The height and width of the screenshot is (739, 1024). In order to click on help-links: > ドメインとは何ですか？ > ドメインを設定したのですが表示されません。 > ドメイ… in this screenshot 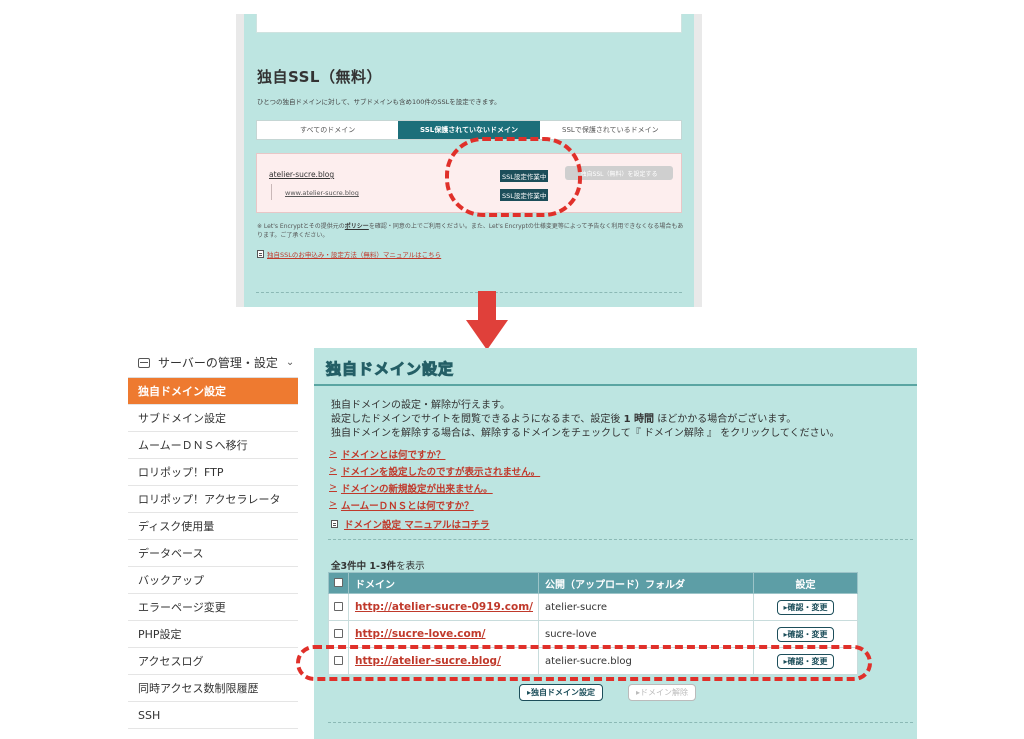, I will do `click(434, 479)`.